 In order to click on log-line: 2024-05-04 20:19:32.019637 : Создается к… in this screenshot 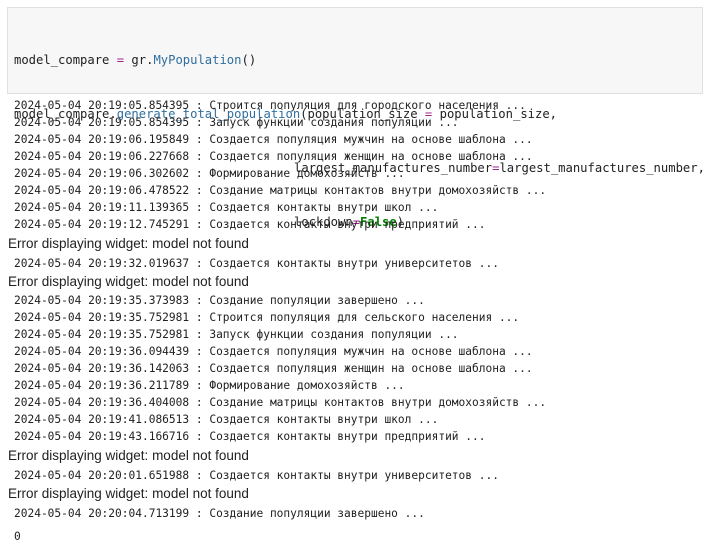, I will do `click(256, 263)`.